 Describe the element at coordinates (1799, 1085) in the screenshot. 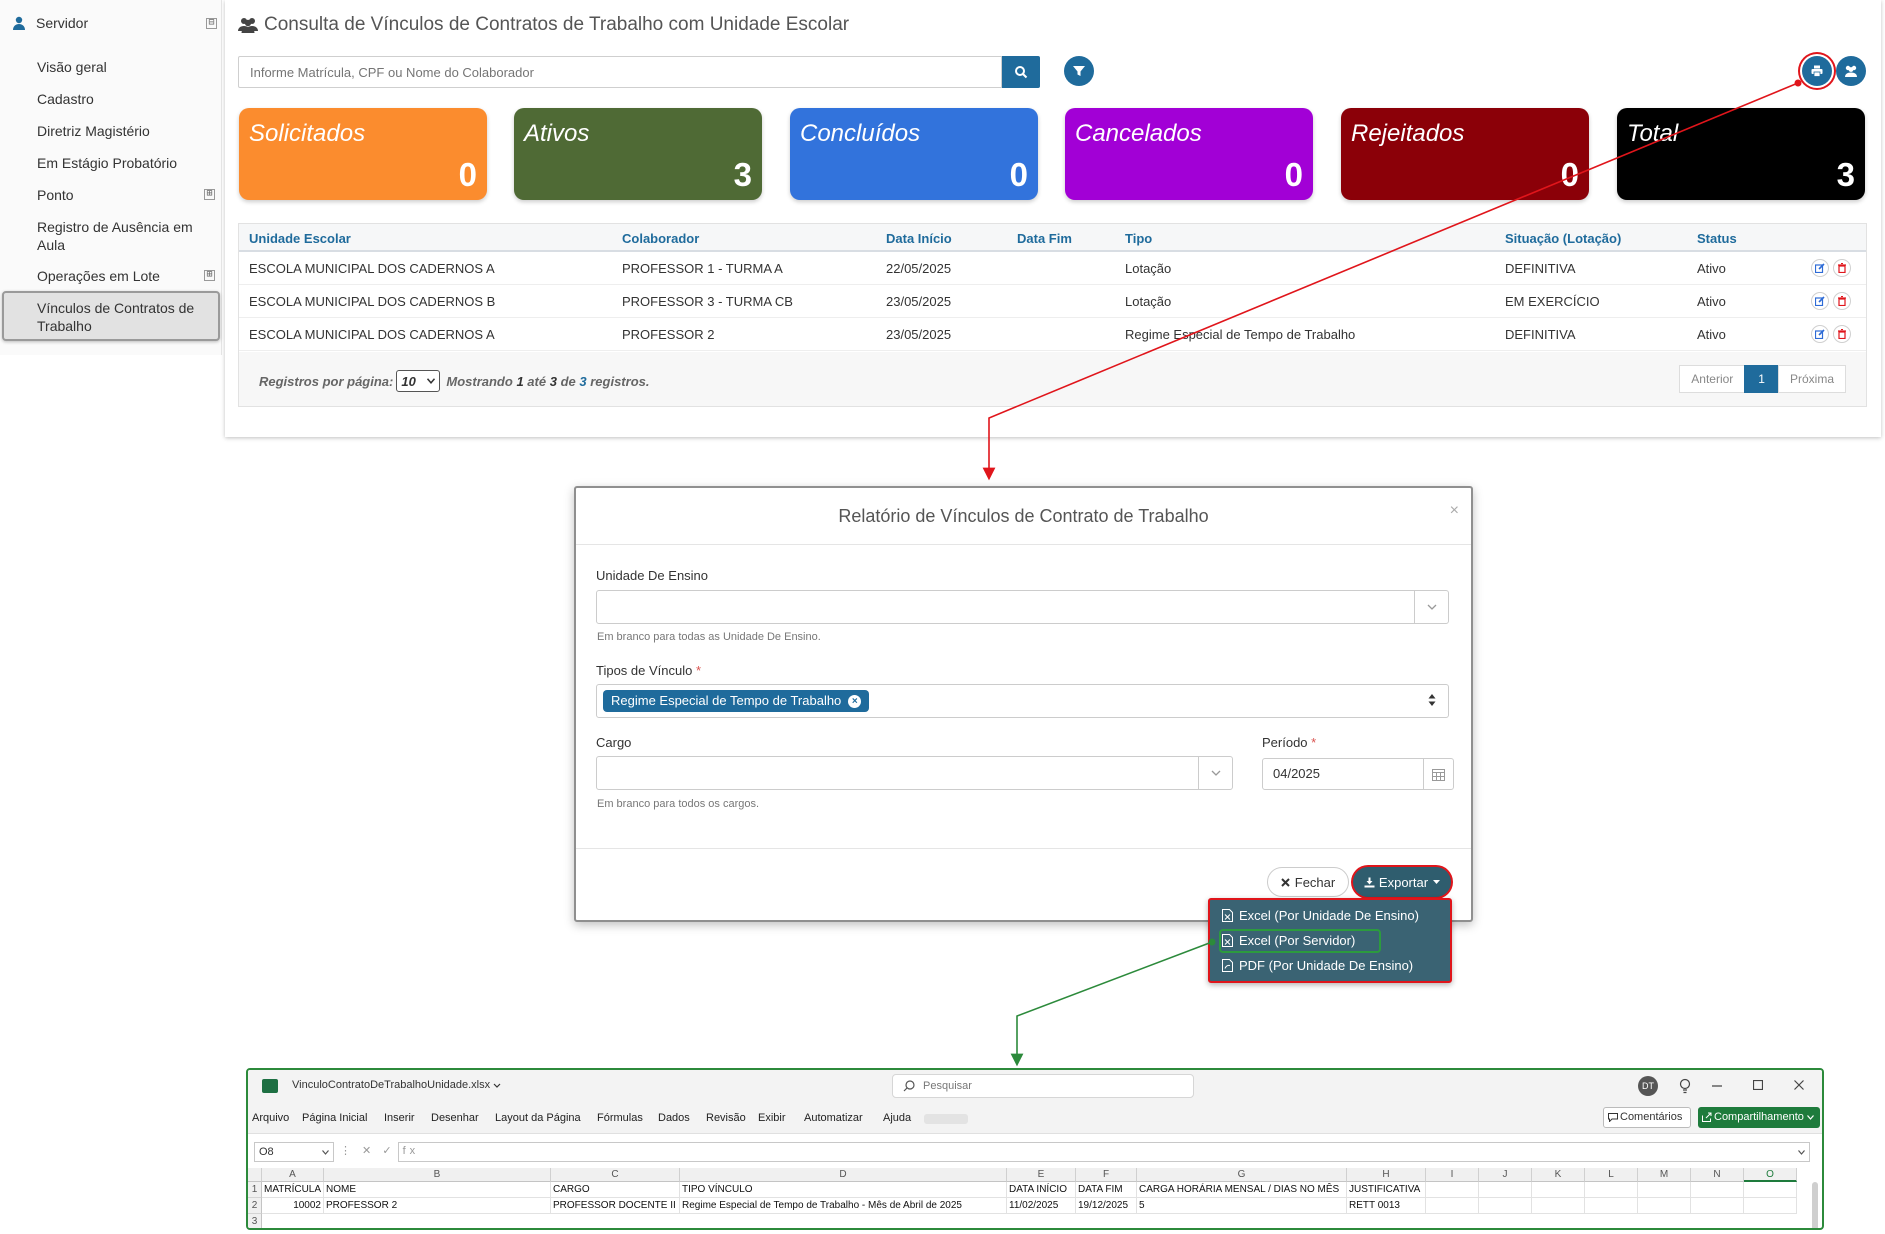

I see `close-window-icon` at that location.